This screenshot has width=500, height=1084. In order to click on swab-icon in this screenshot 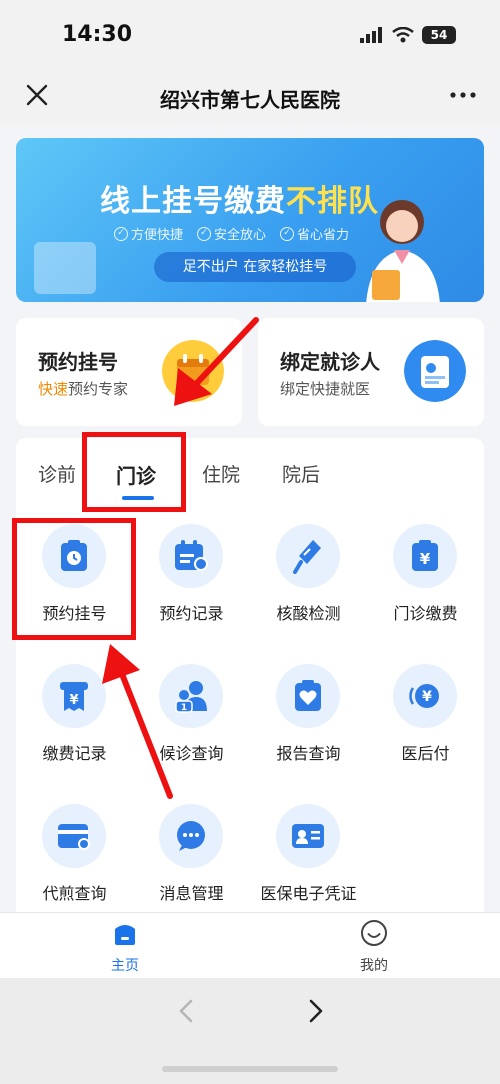, I will do `click(308, 556)`.